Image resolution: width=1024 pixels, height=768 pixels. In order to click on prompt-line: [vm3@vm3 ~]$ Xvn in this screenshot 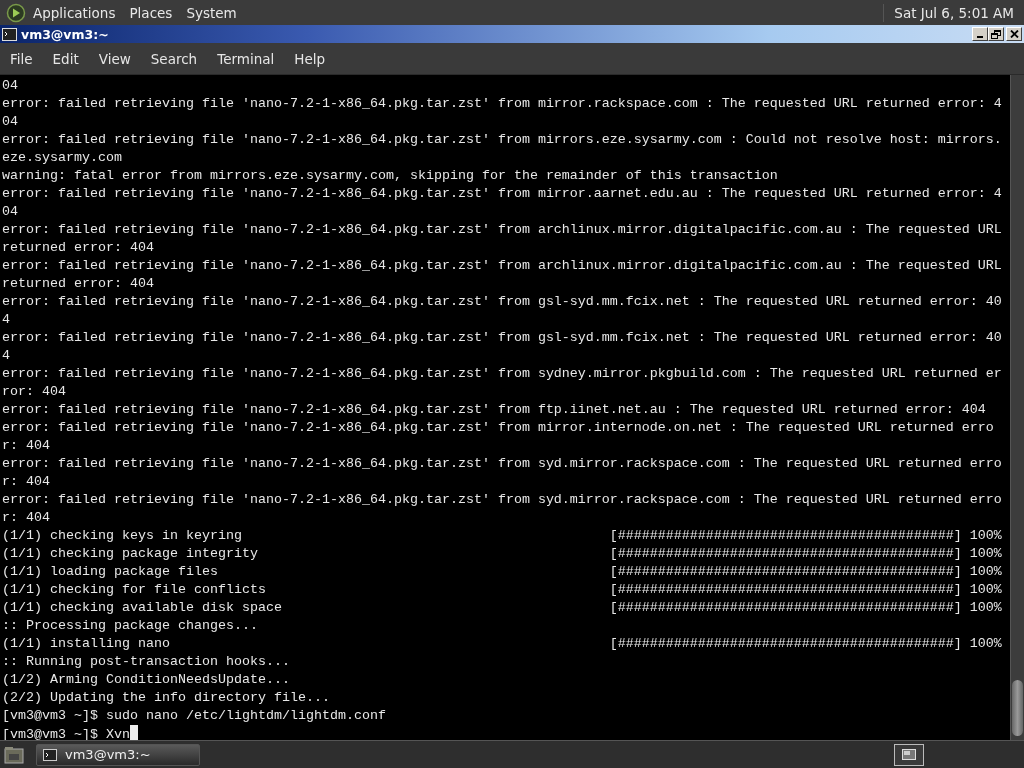, I will do `click(66, 733)`.